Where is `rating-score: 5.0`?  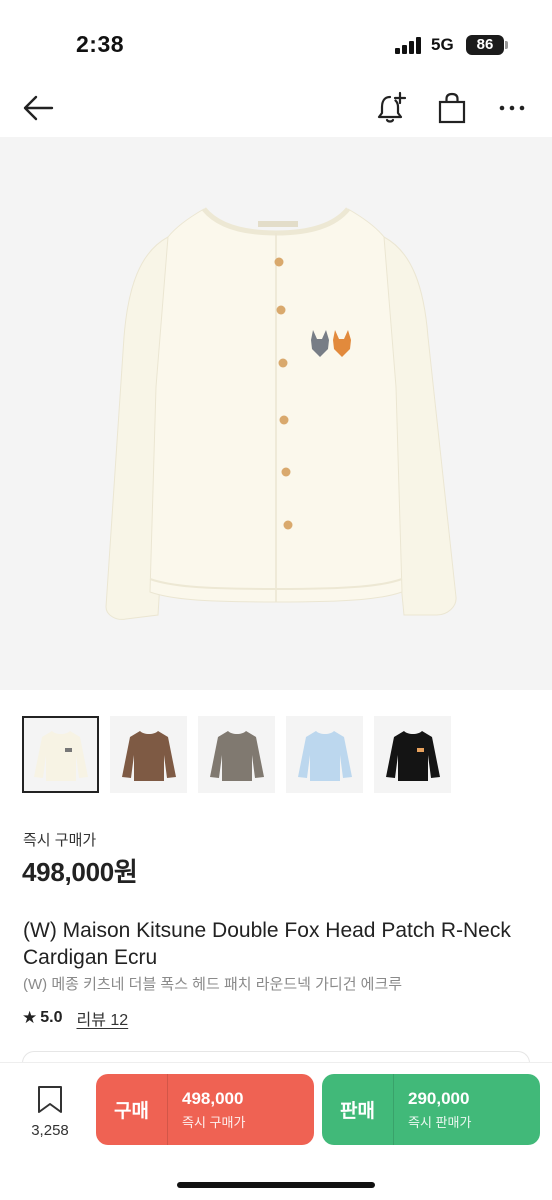
rating-score: 5.0 is located at coordinates (51, 1017).